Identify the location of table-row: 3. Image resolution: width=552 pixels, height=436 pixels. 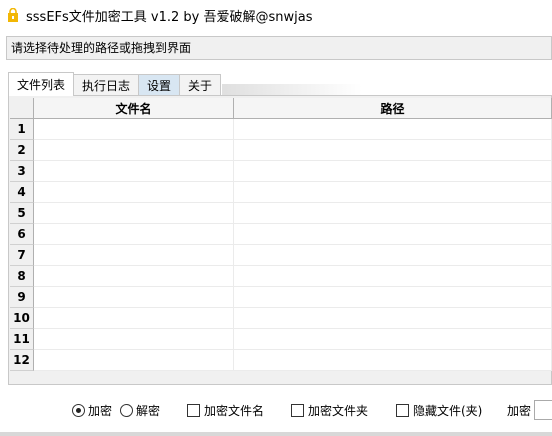
(281, 171).